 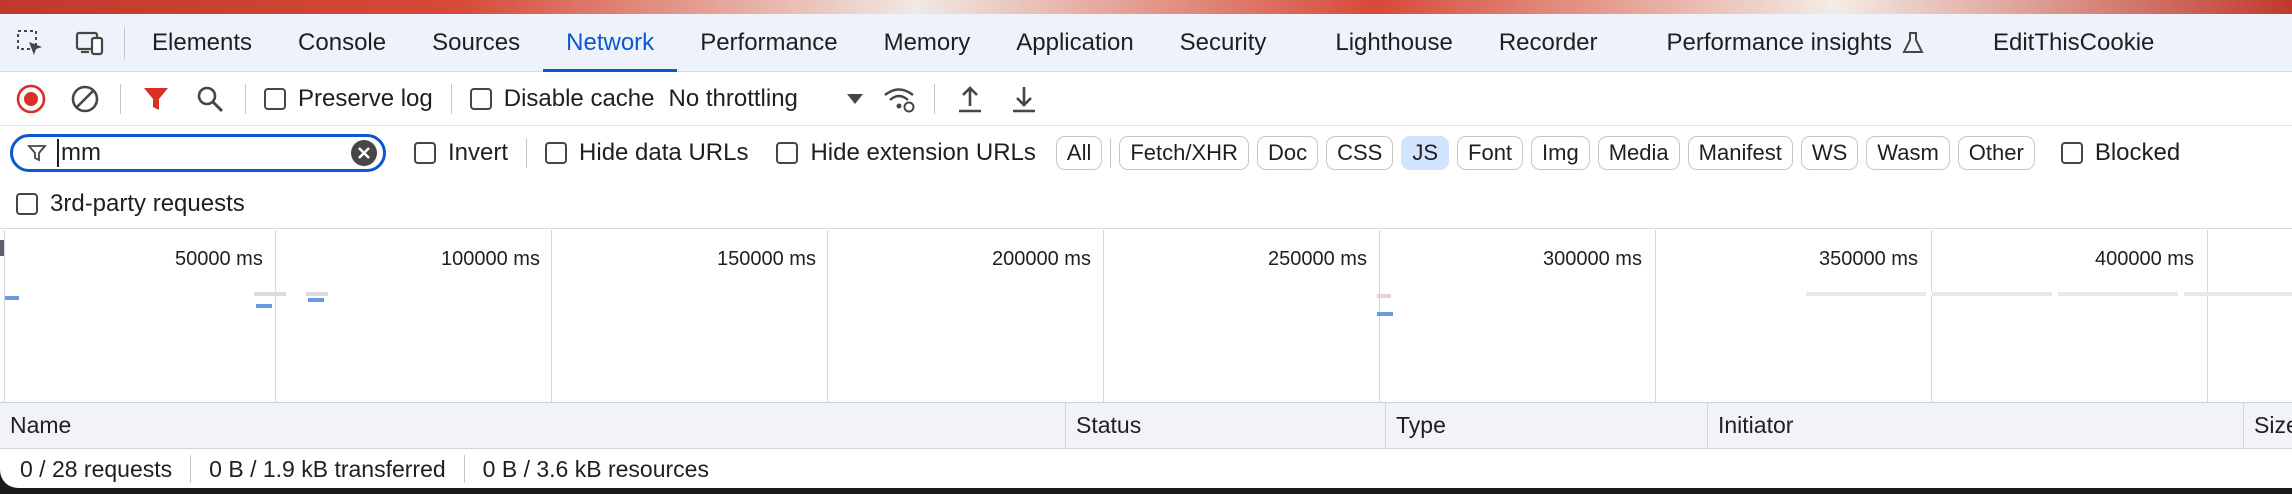 What do you see at coordinates (96, 468) in the screenshot?
I see `requests-count: 0 / 28 requests` at bounding box center [96, 468].